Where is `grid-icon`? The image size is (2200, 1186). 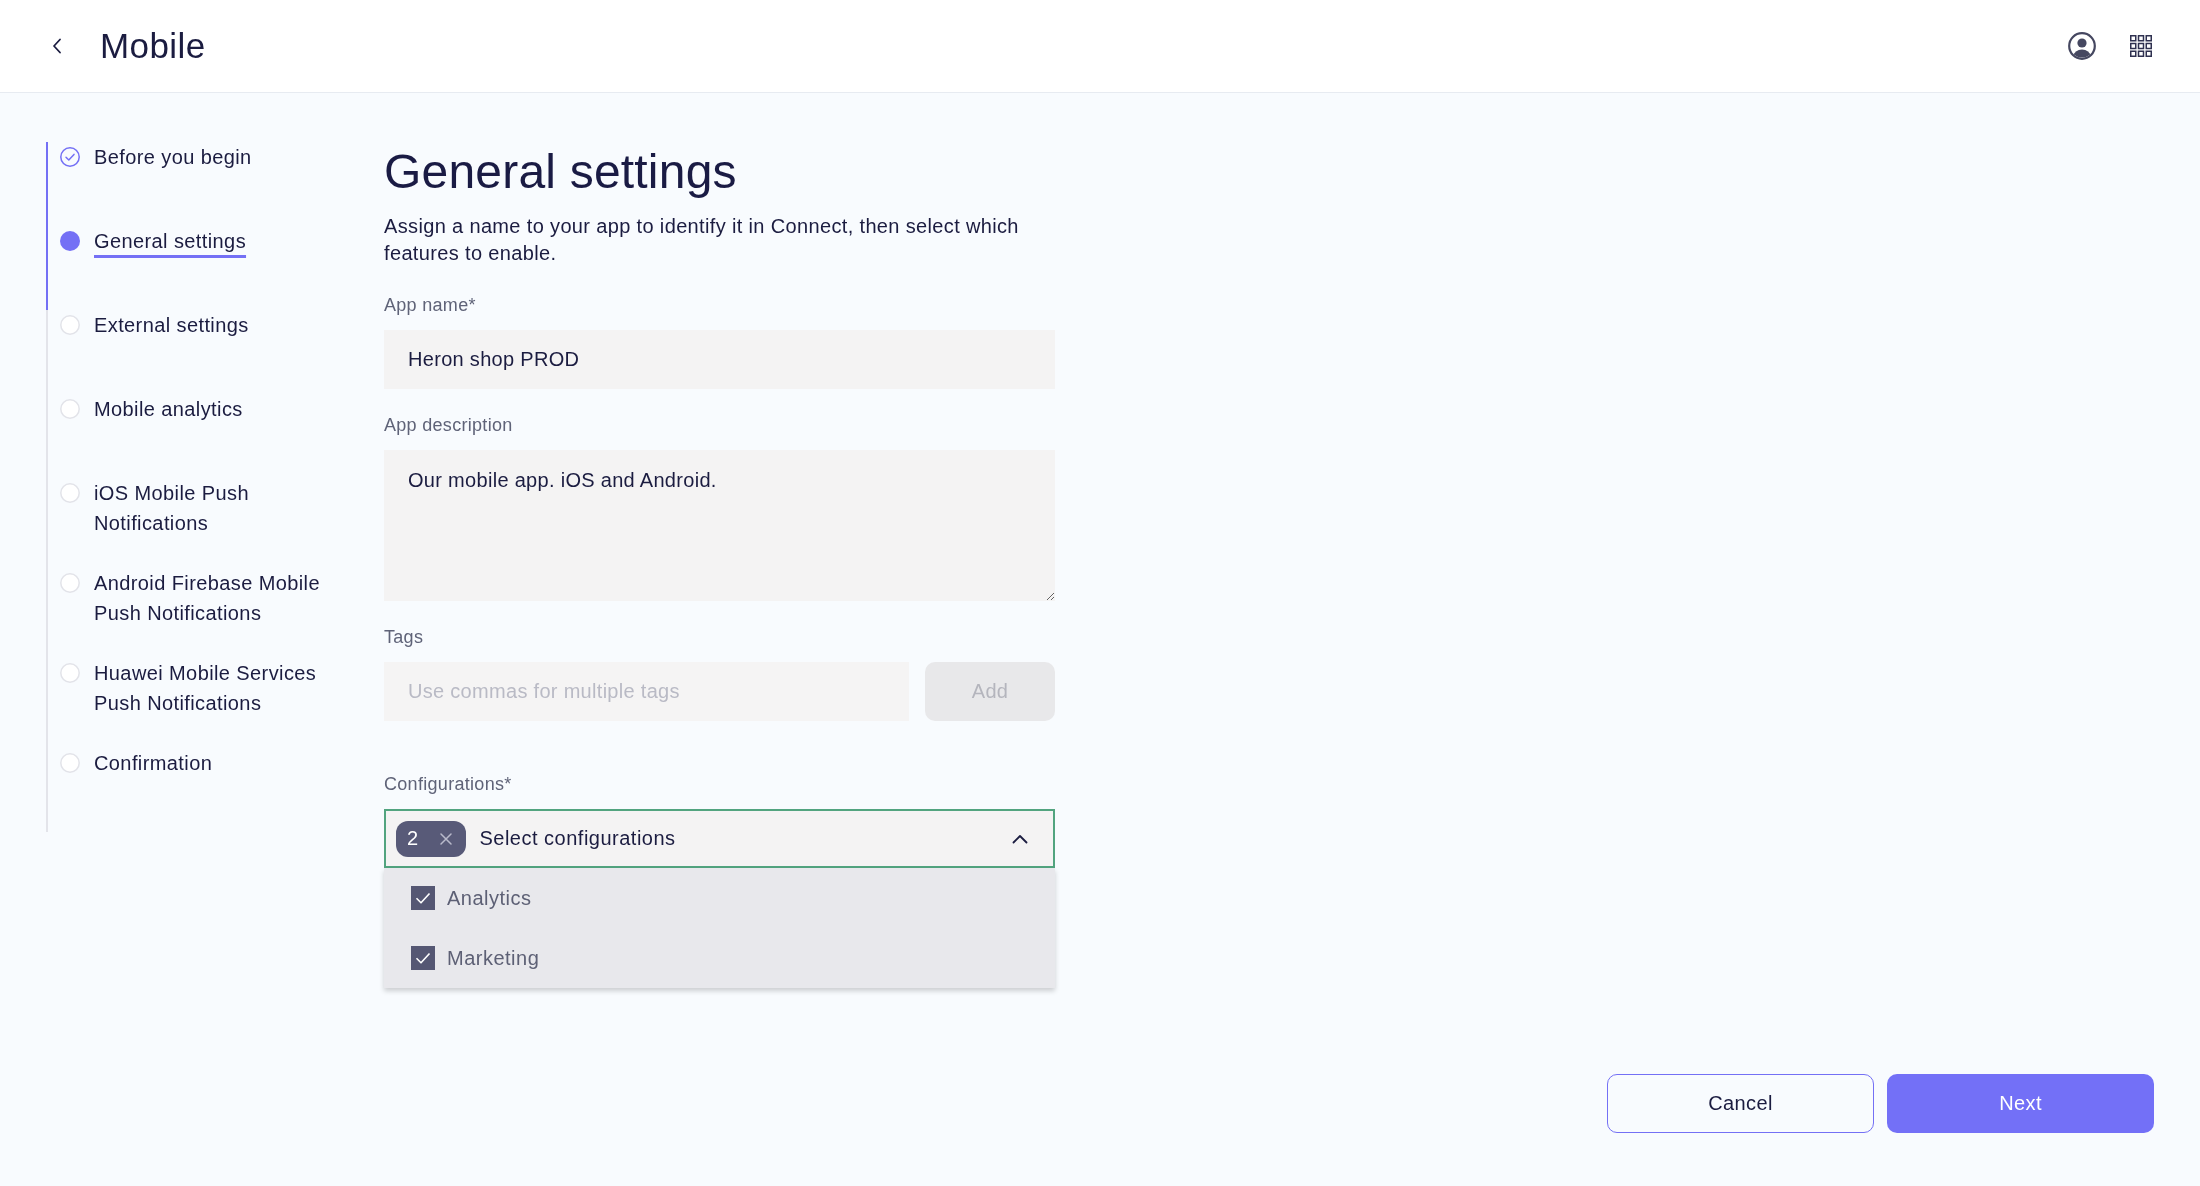
grid-icon is located at coordinates (2141, 46).